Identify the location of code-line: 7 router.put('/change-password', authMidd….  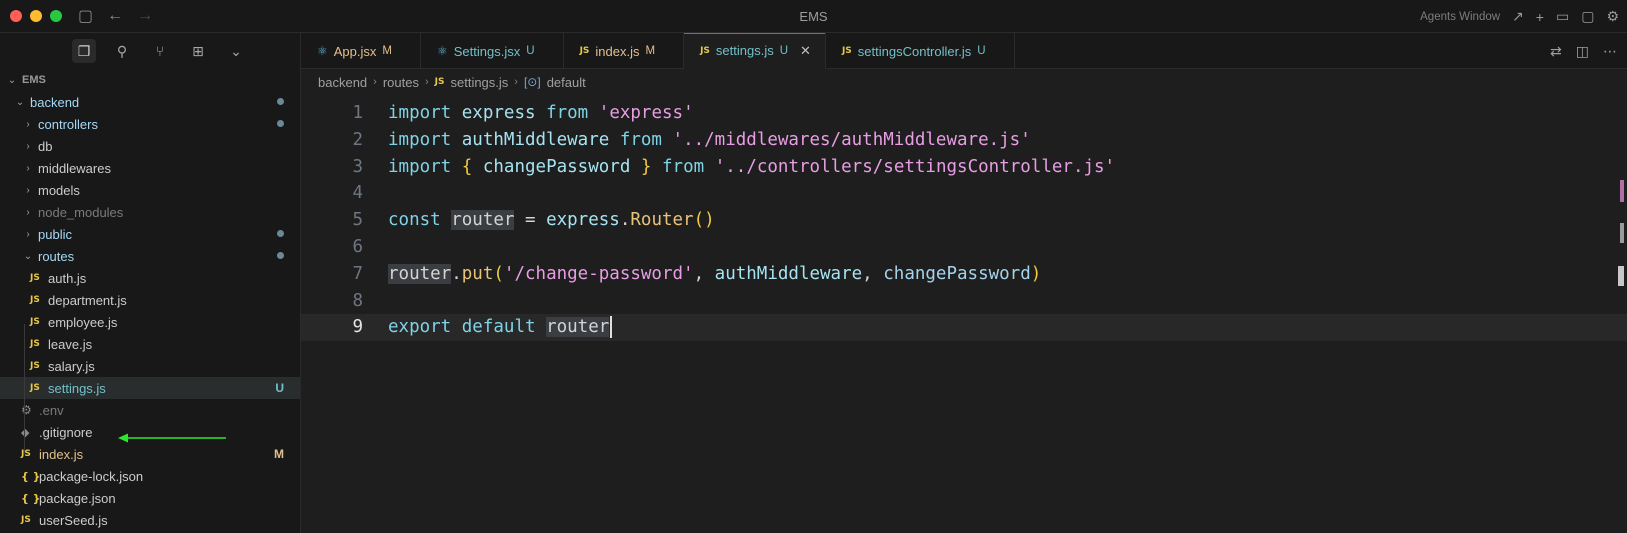
(964, 274).